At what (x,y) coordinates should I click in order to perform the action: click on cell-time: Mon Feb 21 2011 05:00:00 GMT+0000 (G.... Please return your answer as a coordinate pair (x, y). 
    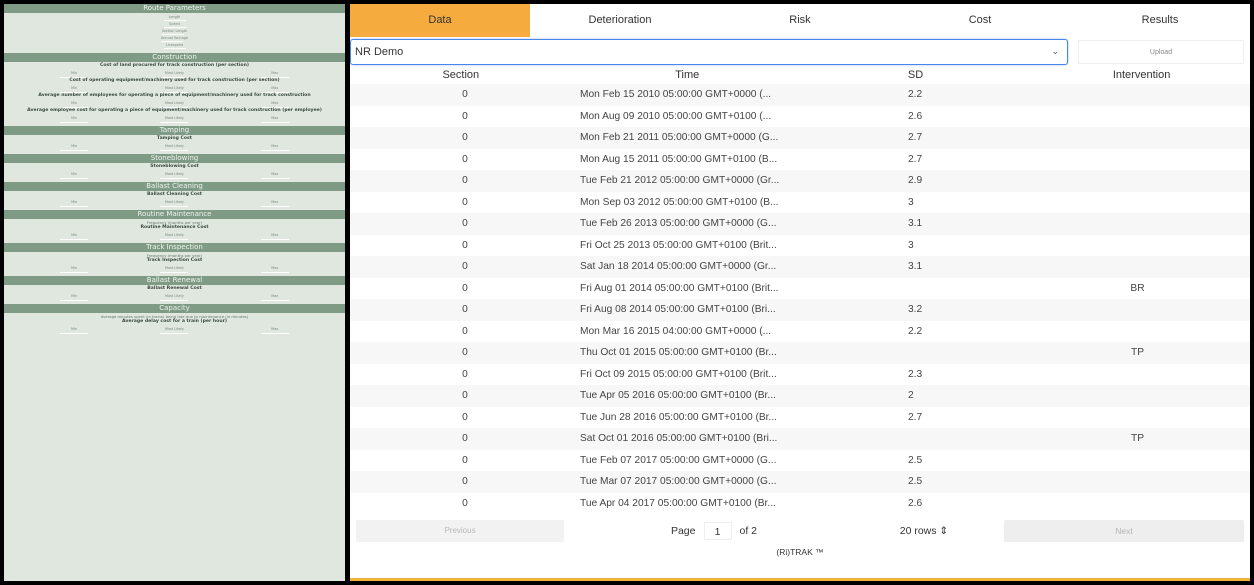
    Looking at the image, I should click on (679, 138).